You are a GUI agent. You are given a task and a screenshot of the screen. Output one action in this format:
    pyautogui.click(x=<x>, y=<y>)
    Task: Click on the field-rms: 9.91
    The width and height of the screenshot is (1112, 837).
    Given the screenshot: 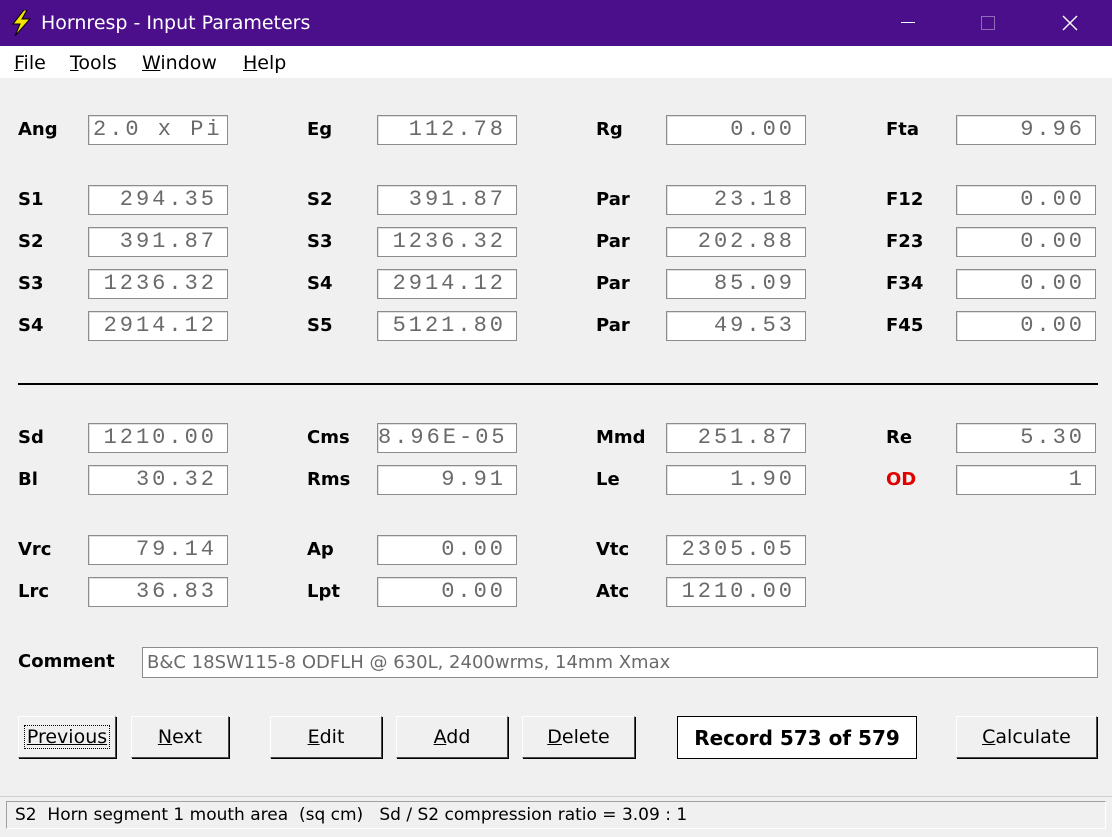 What is the action you would take?
    pyautogui.click(x=447, y=480)
    